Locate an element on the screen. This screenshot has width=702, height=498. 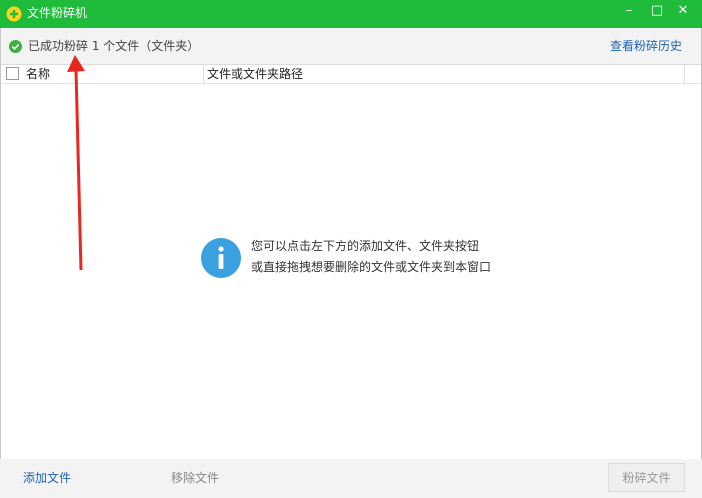
bottom-toolbar: 添加文件 移除文件 粉碎文件 is located at coordinates (351, 478).